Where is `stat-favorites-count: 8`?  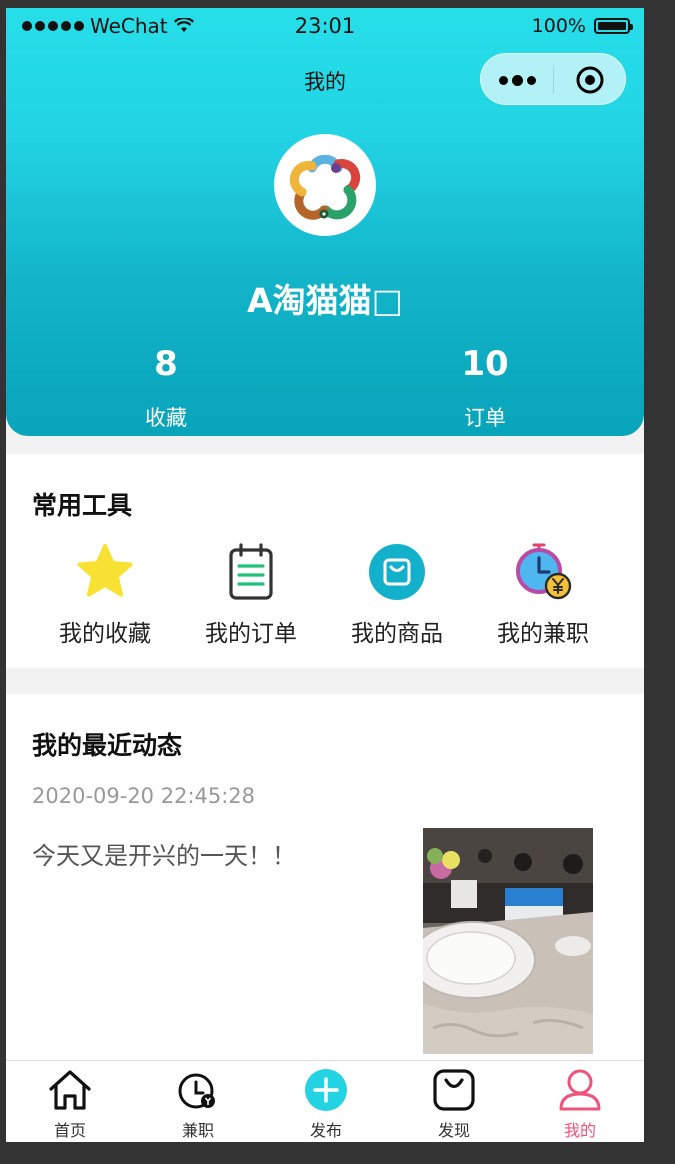
stat-favorites-count: 8 is located at coordinates (166, 364).